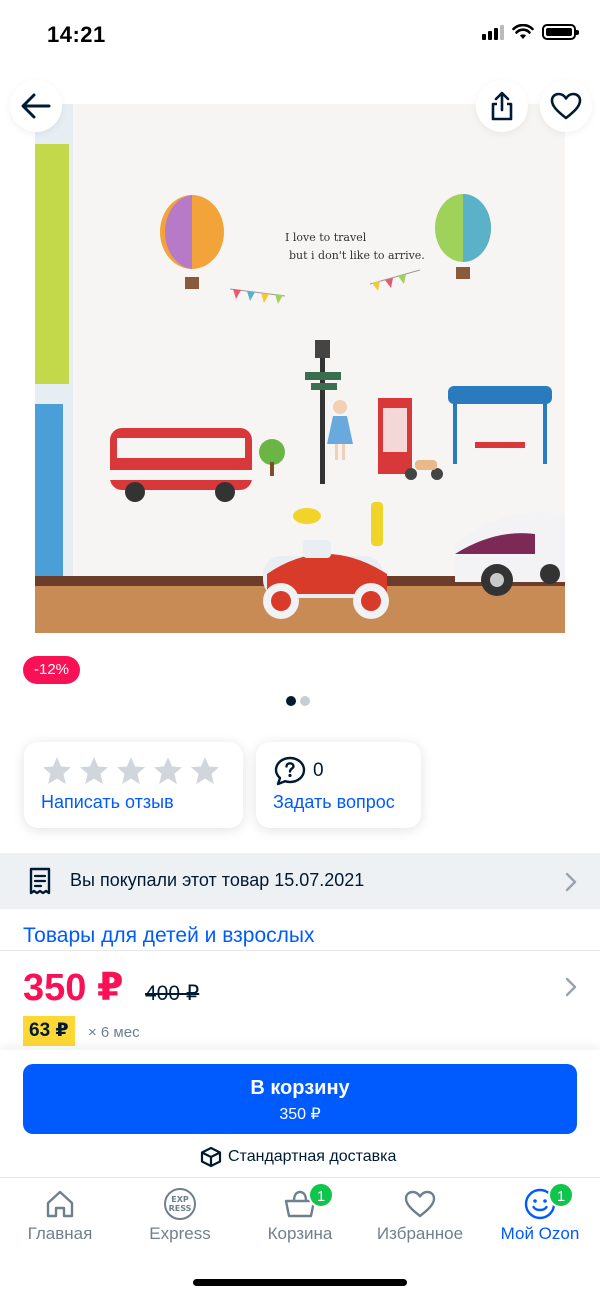 This screenshot has height=1297, width=600. What do you see at coordinates (318, 770) in the screenshot?
I see `question-count: 0` at bounding box center [318, 770].